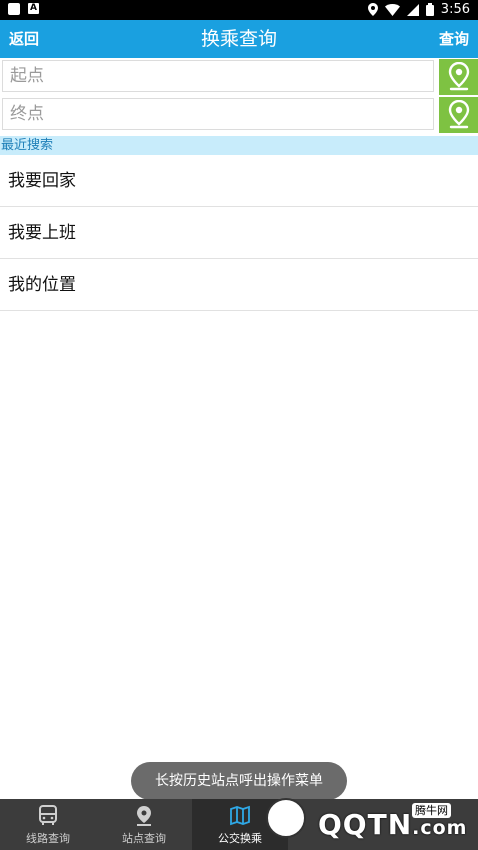 This screenshot has height=850, width=478. I want to click on tab-route-query: 线路查询, so click(48, 824).